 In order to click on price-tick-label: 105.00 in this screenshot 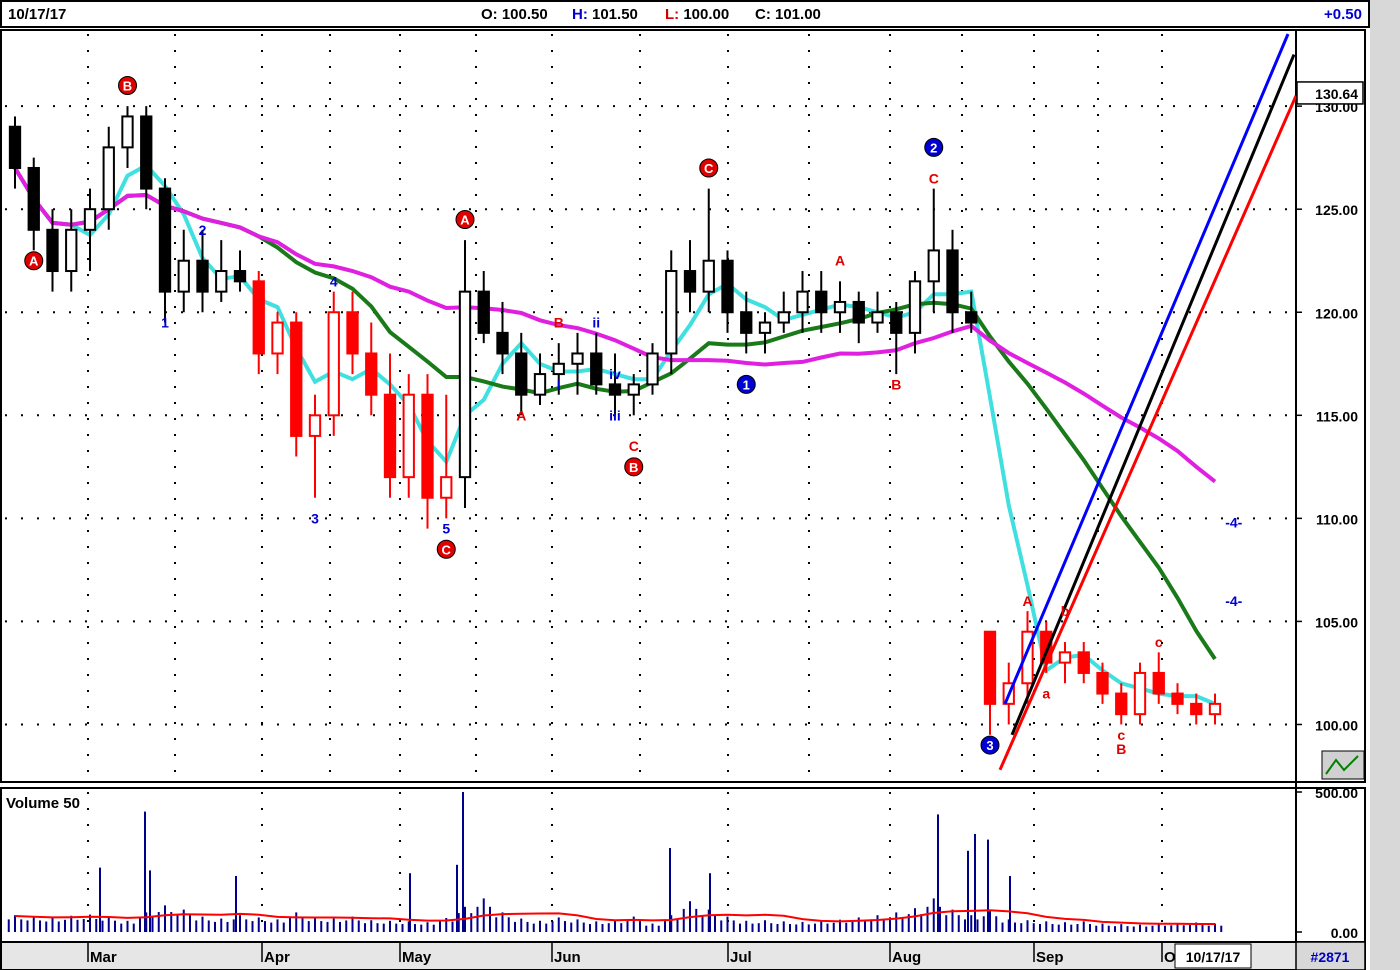, I will do `click(1336, 622)`.